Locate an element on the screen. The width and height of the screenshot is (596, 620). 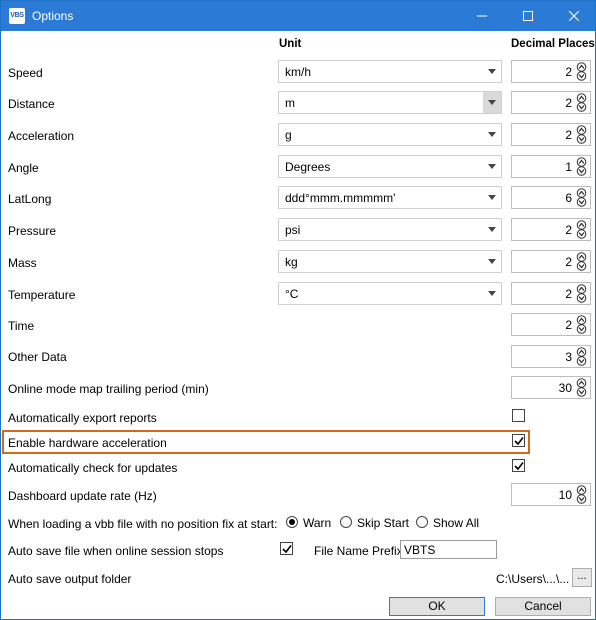
map-trailing-spinner: 30 is located at coordinates (551, 387).